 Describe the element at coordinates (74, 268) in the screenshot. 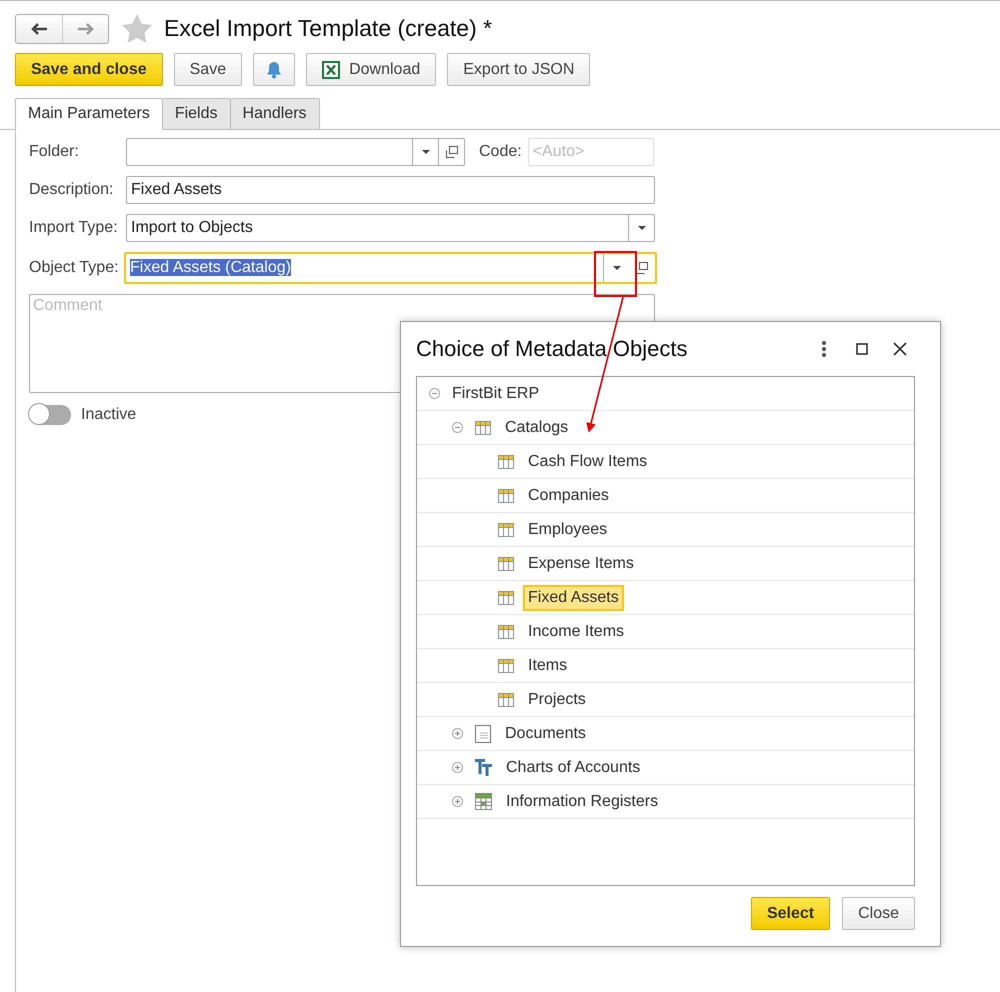

I see `field-label: Object Type:` at that location.